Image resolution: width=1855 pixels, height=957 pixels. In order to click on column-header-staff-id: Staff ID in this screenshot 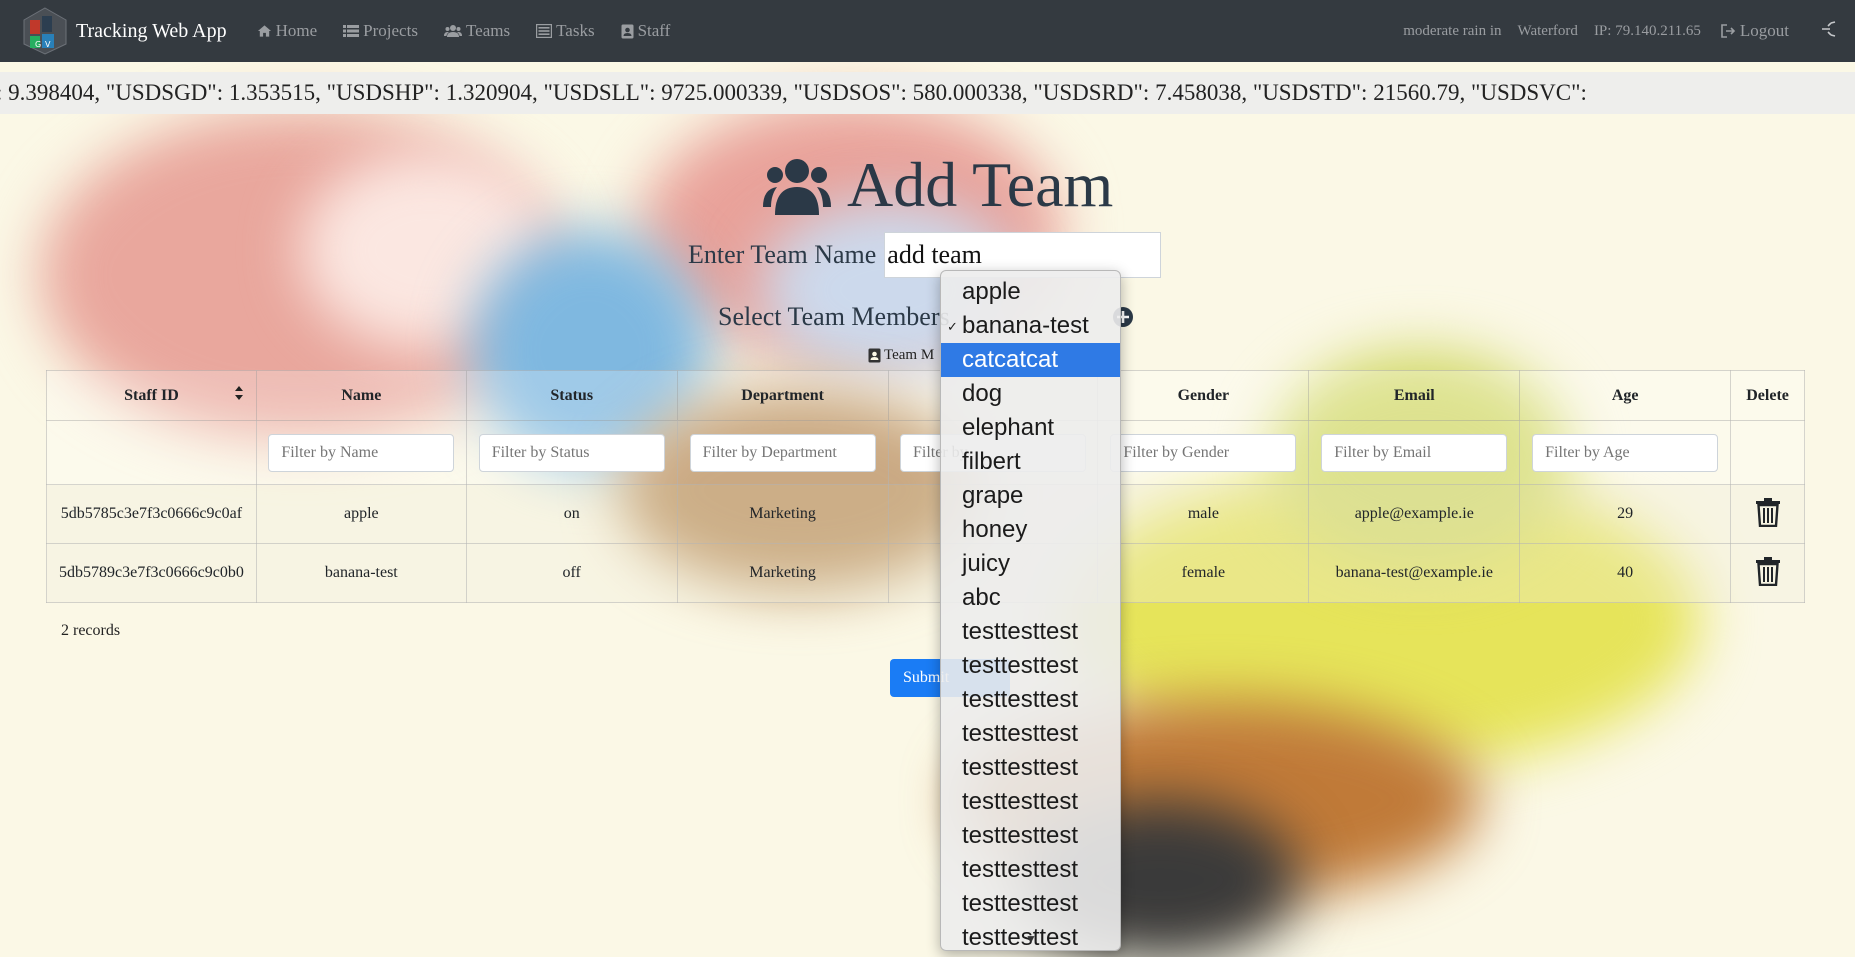, I will do `click(151, 395)`.